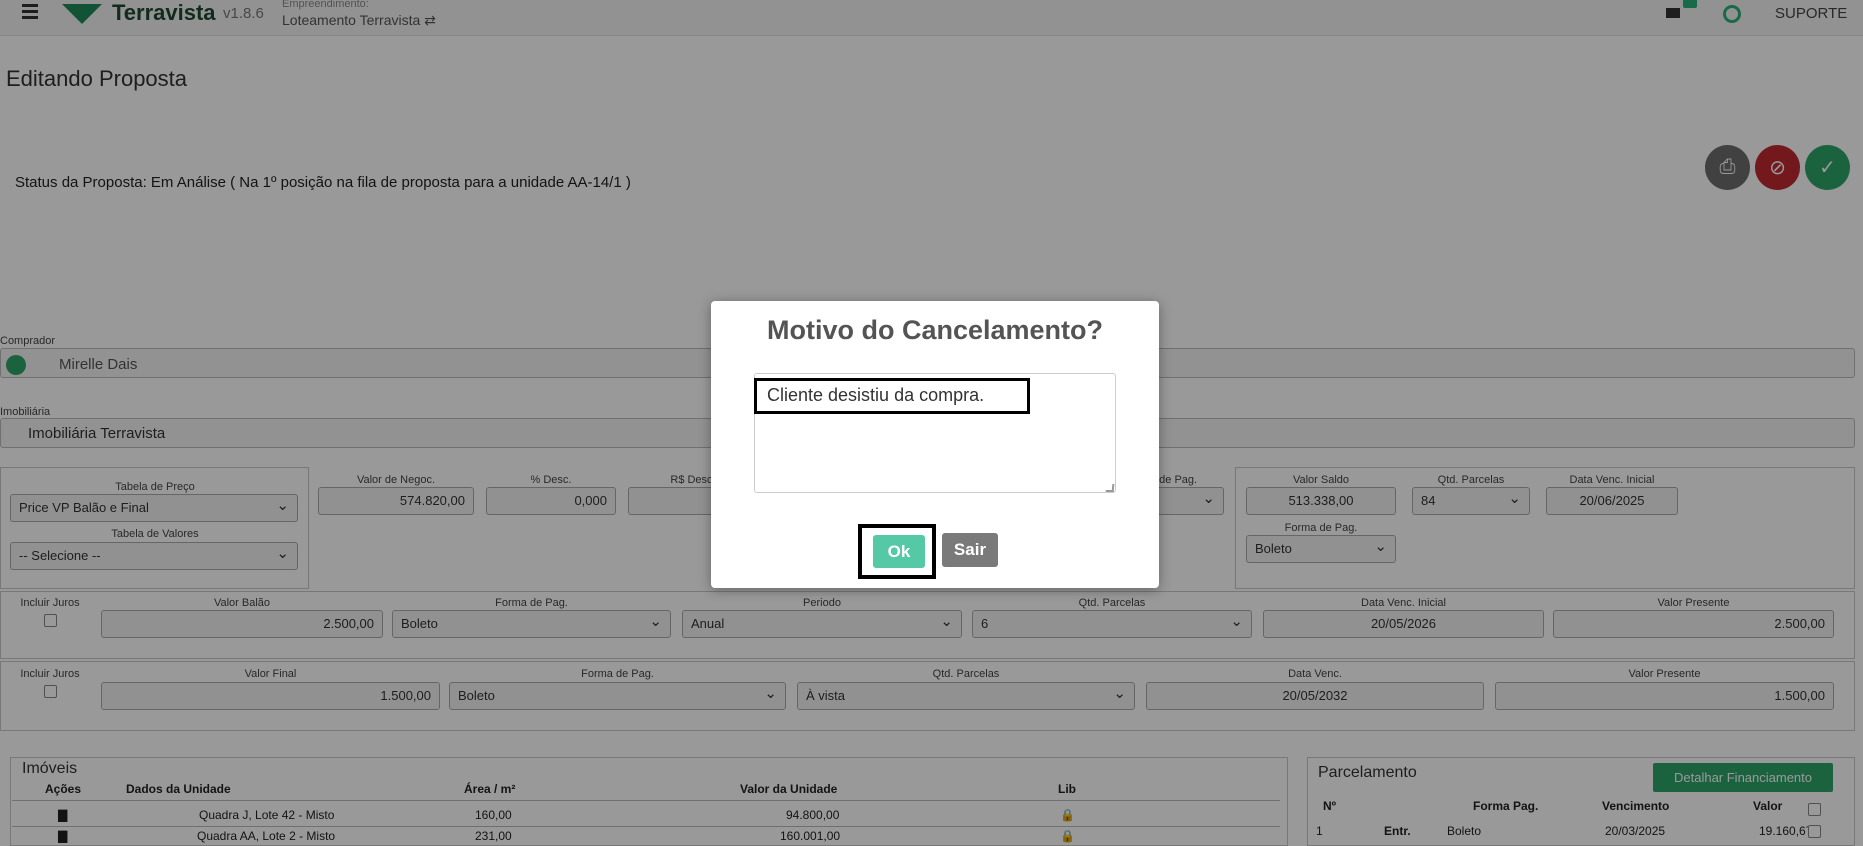 The image size is (1863, 846). I want to click on reason-text: Cliente desistiu da compra., so click(892, 396).